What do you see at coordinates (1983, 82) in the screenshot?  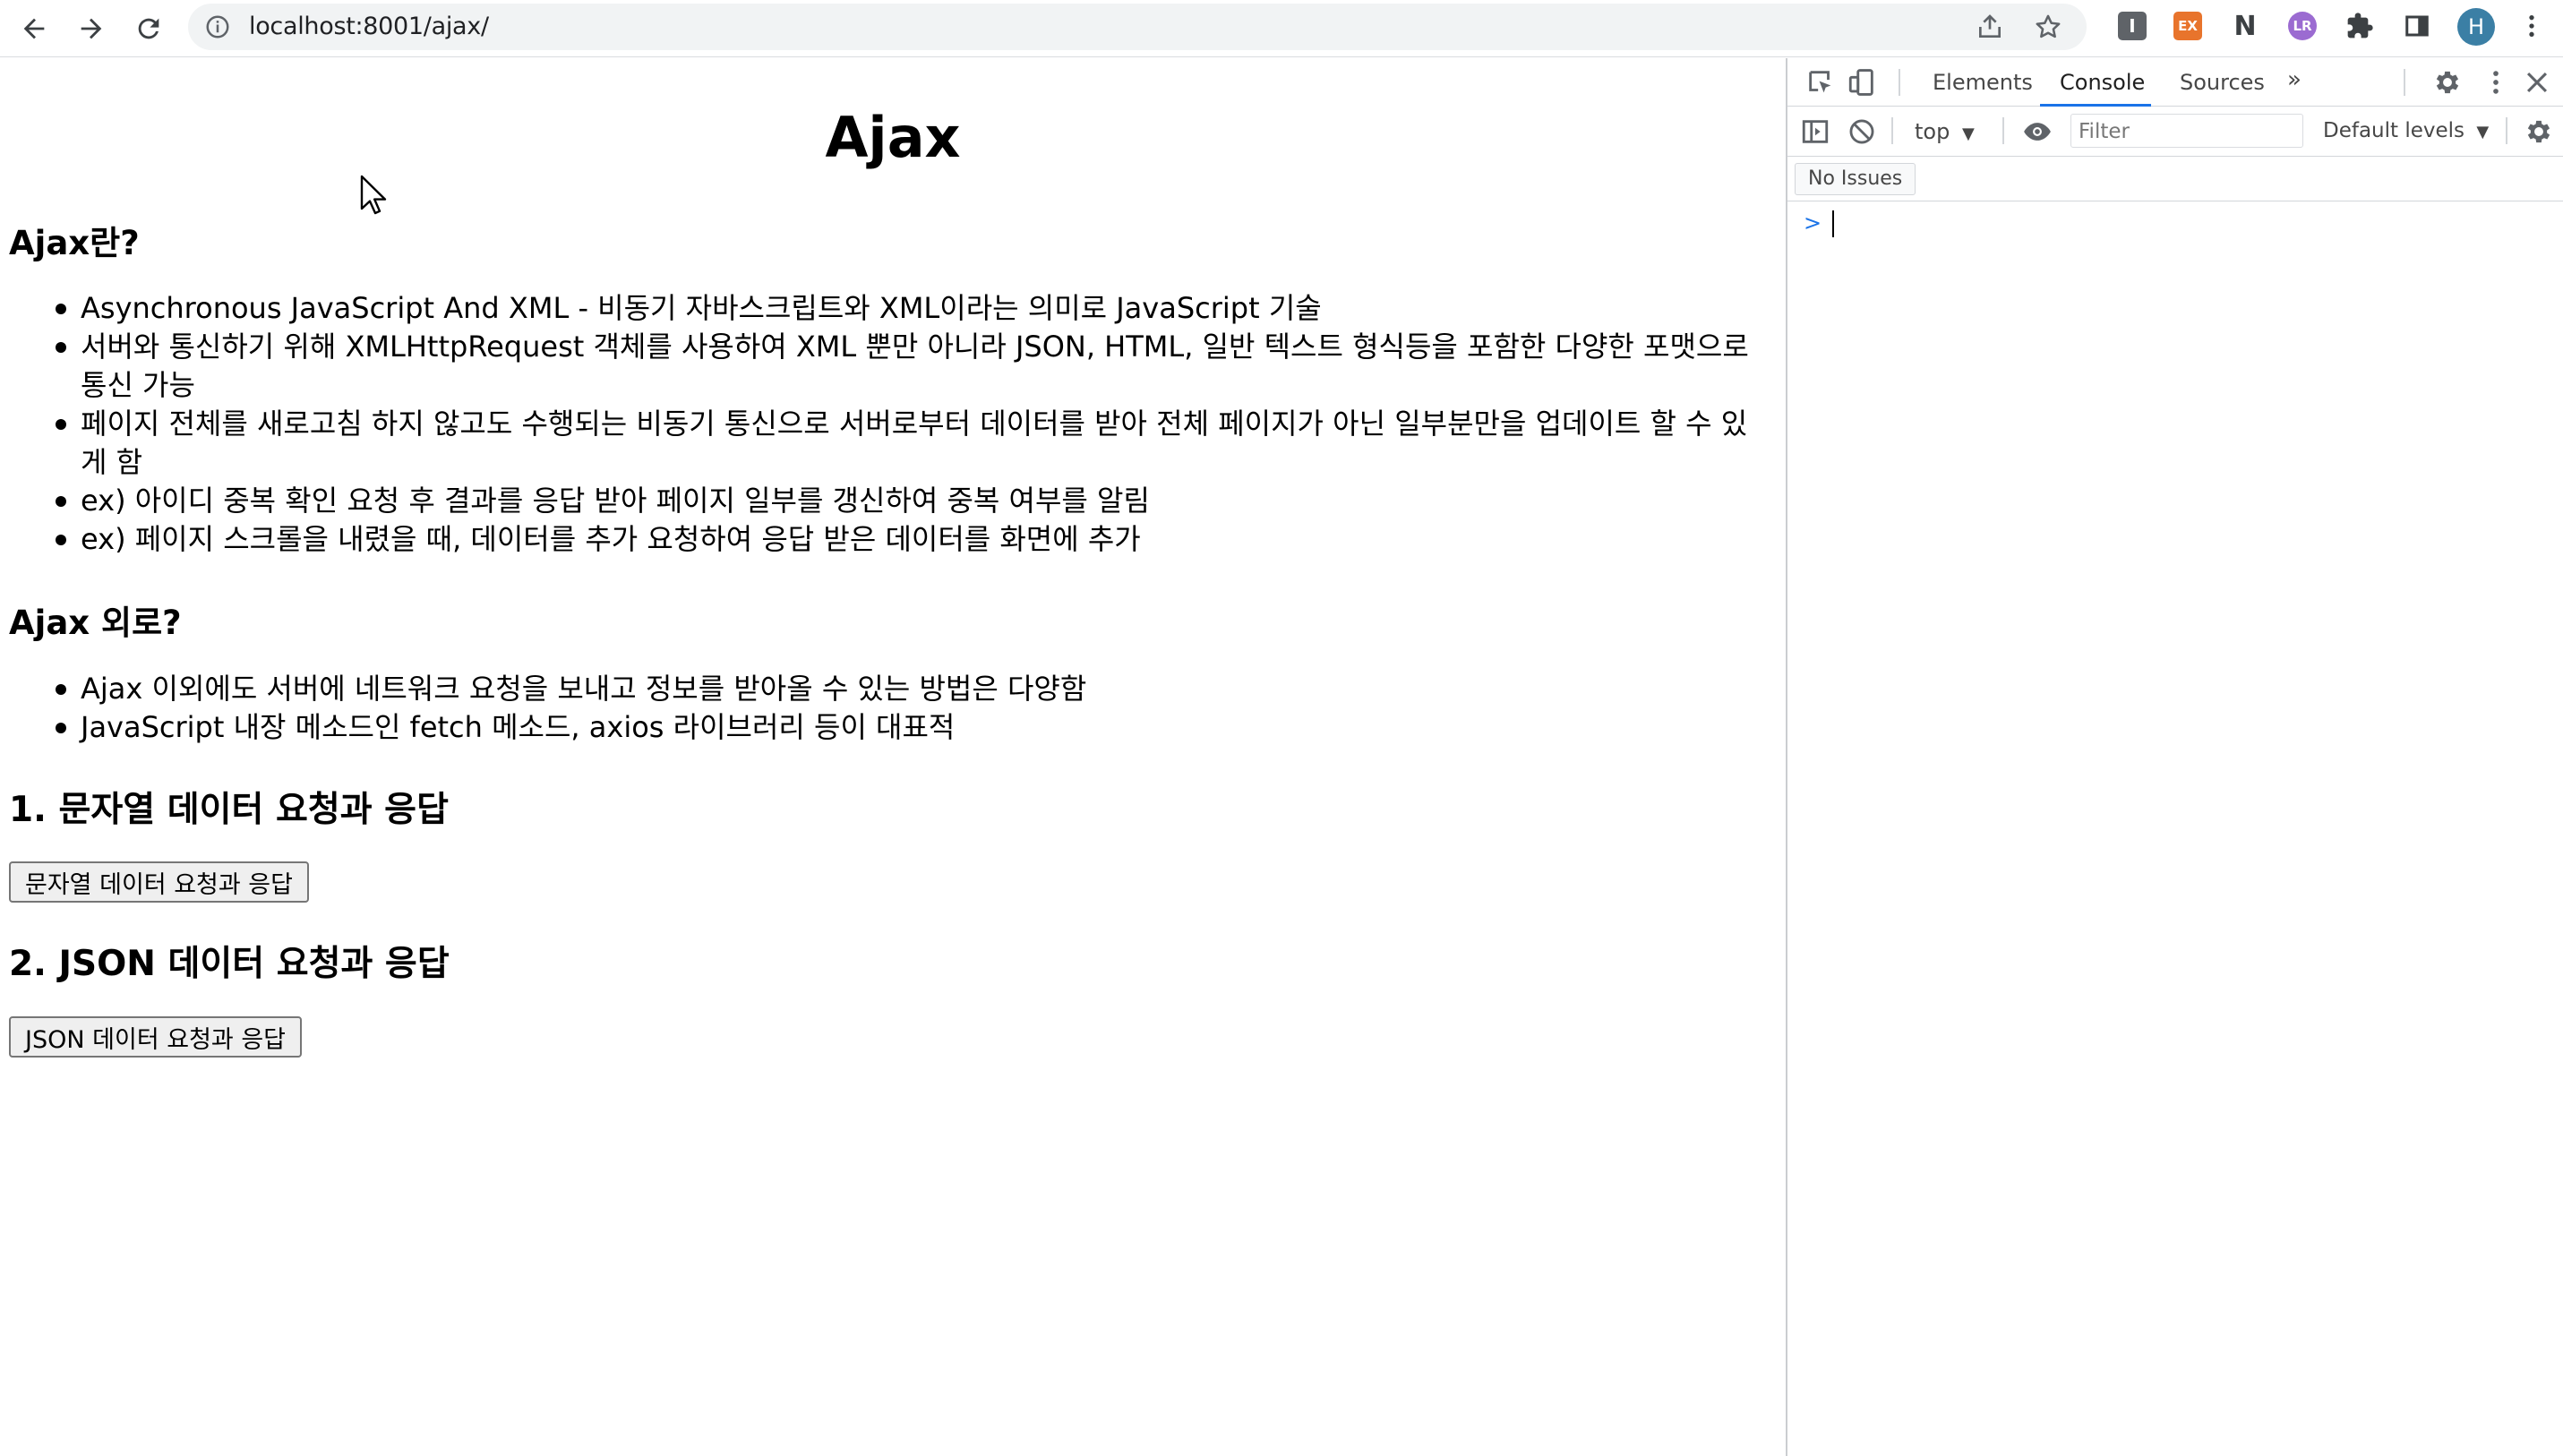 I see `tab-elements: Elements` at bounding box center [1983, 82].